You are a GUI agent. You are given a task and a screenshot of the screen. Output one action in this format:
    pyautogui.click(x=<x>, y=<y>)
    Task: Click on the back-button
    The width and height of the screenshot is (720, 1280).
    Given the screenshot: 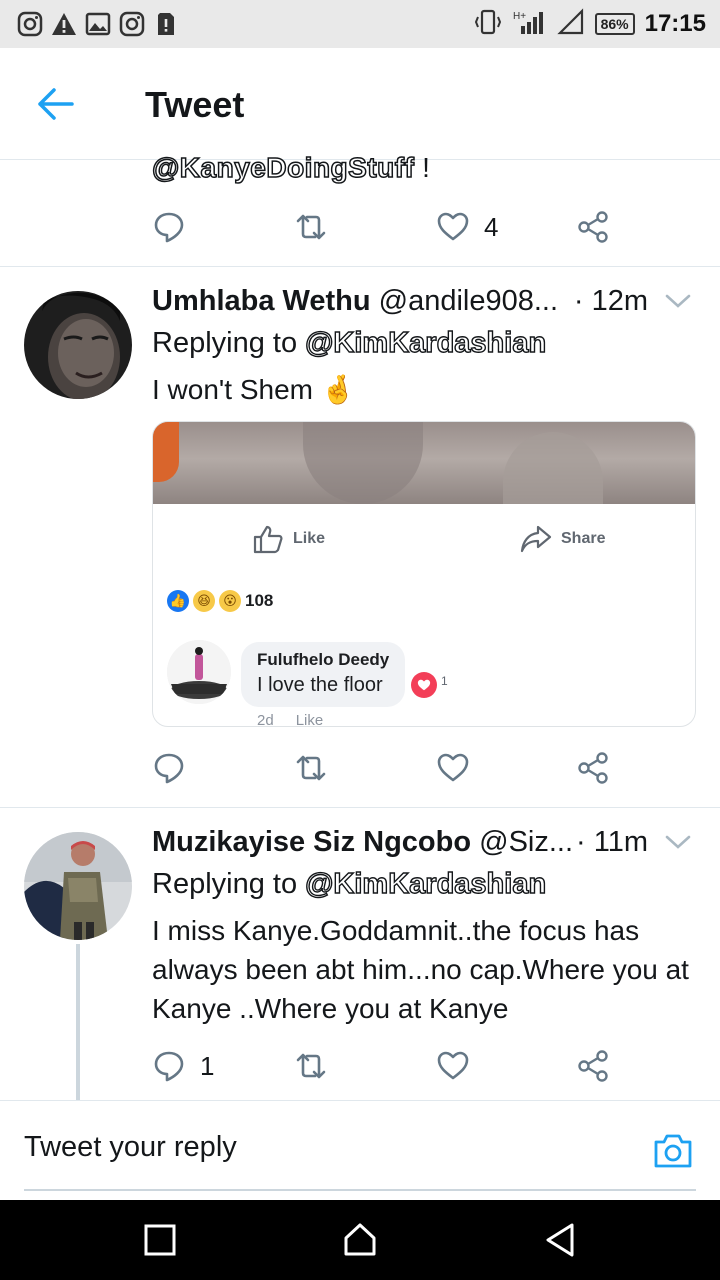 What is the action you would take?
    pyautogui.click(x=56, y=104)
    